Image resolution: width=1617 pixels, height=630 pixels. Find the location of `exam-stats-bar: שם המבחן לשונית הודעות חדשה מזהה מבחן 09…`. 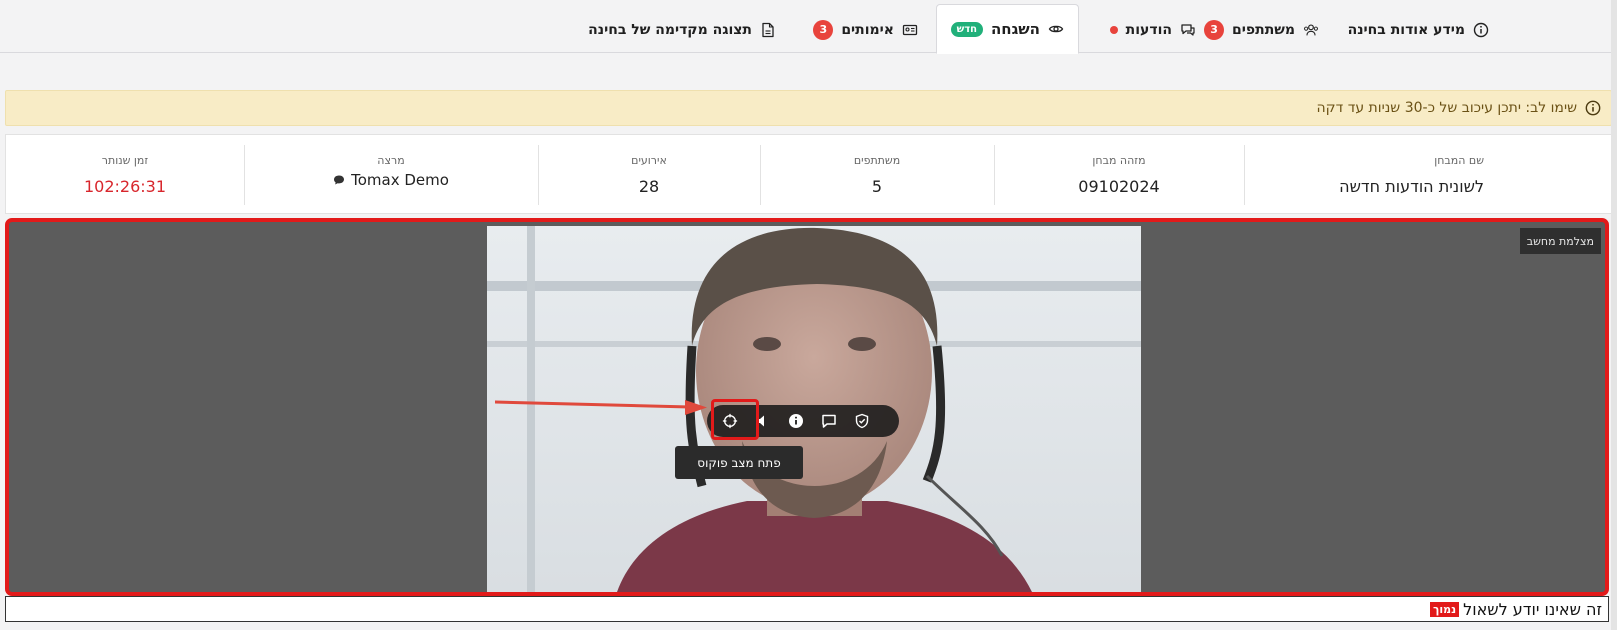

exam-stats-bar: שם המבחן לשונית הודעות חדשה מזהה מבחן 09… is located at coordinates (808, 174).